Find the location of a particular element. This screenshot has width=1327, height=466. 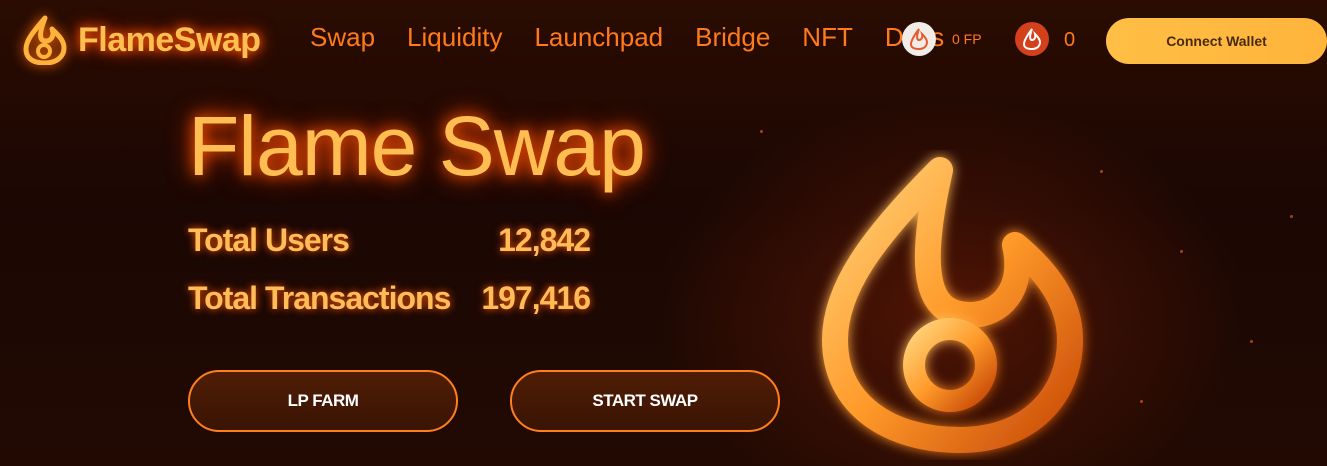

stat-total-users: Total Users 12,842 is located at coordinates (389, 240).